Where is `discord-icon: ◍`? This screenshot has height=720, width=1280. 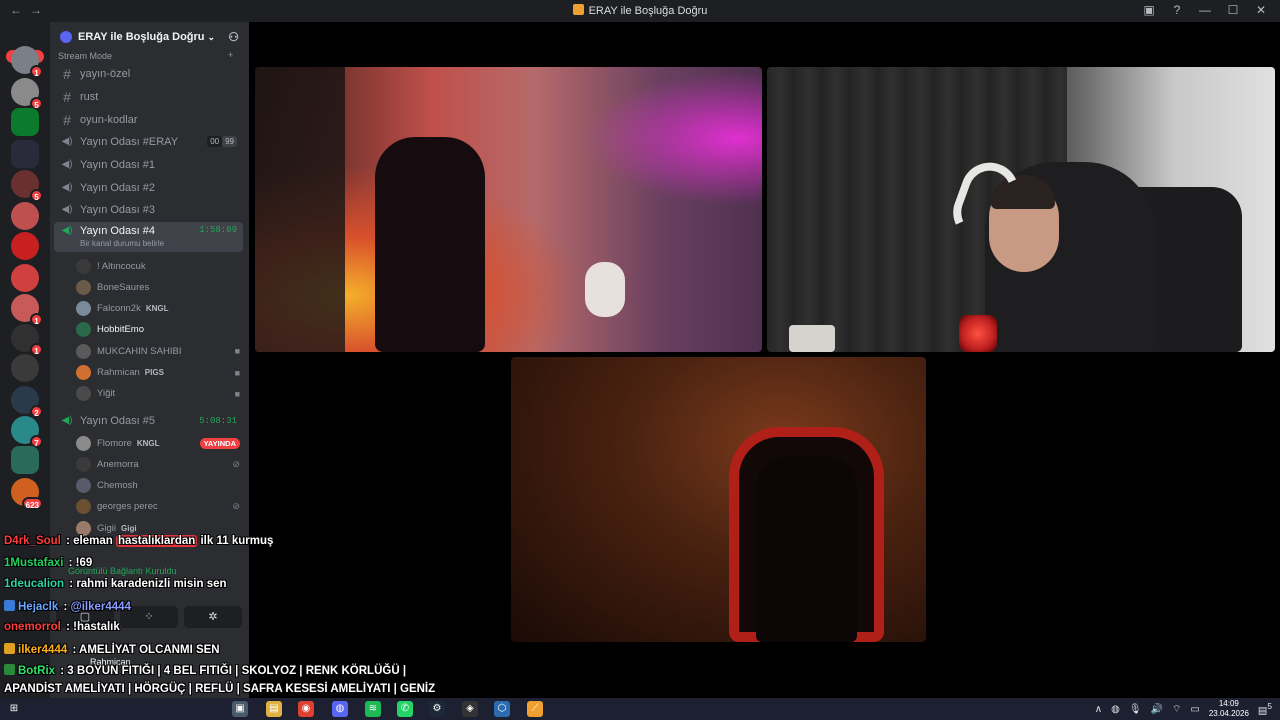
discord-icon: ◍ is located at coordinates (340, 709).